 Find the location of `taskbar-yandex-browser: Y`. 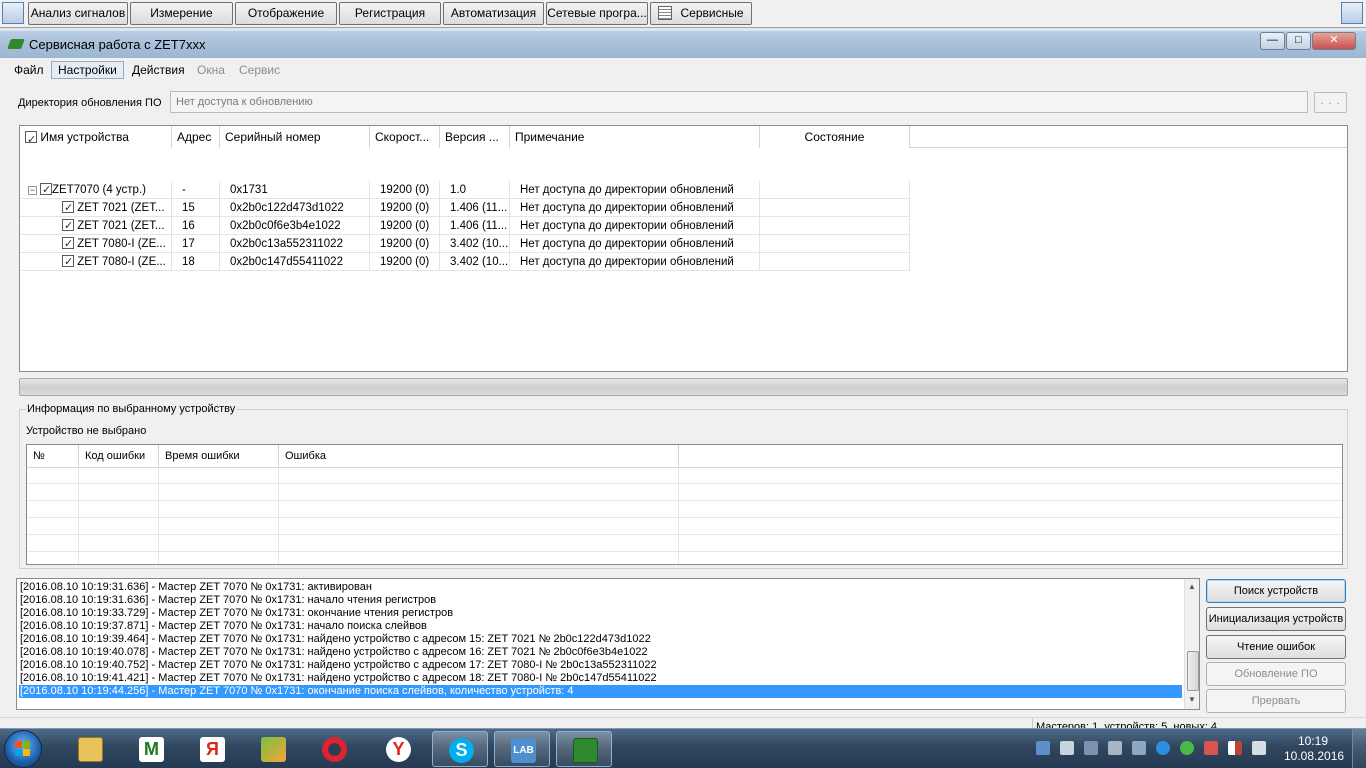

taskbar-yandex-browser: Y is located at coordinates (398, 749).